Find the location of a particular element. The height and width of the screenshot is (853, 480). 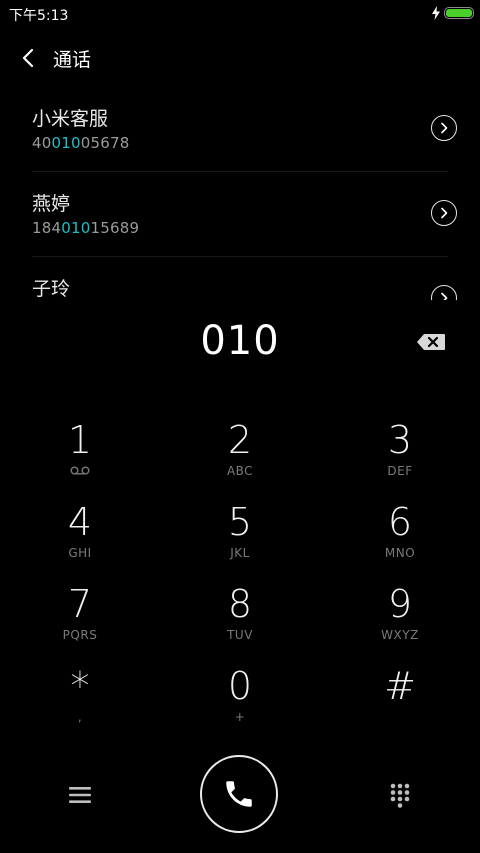

key-digit: 6 is located at coordinates (400, 522).